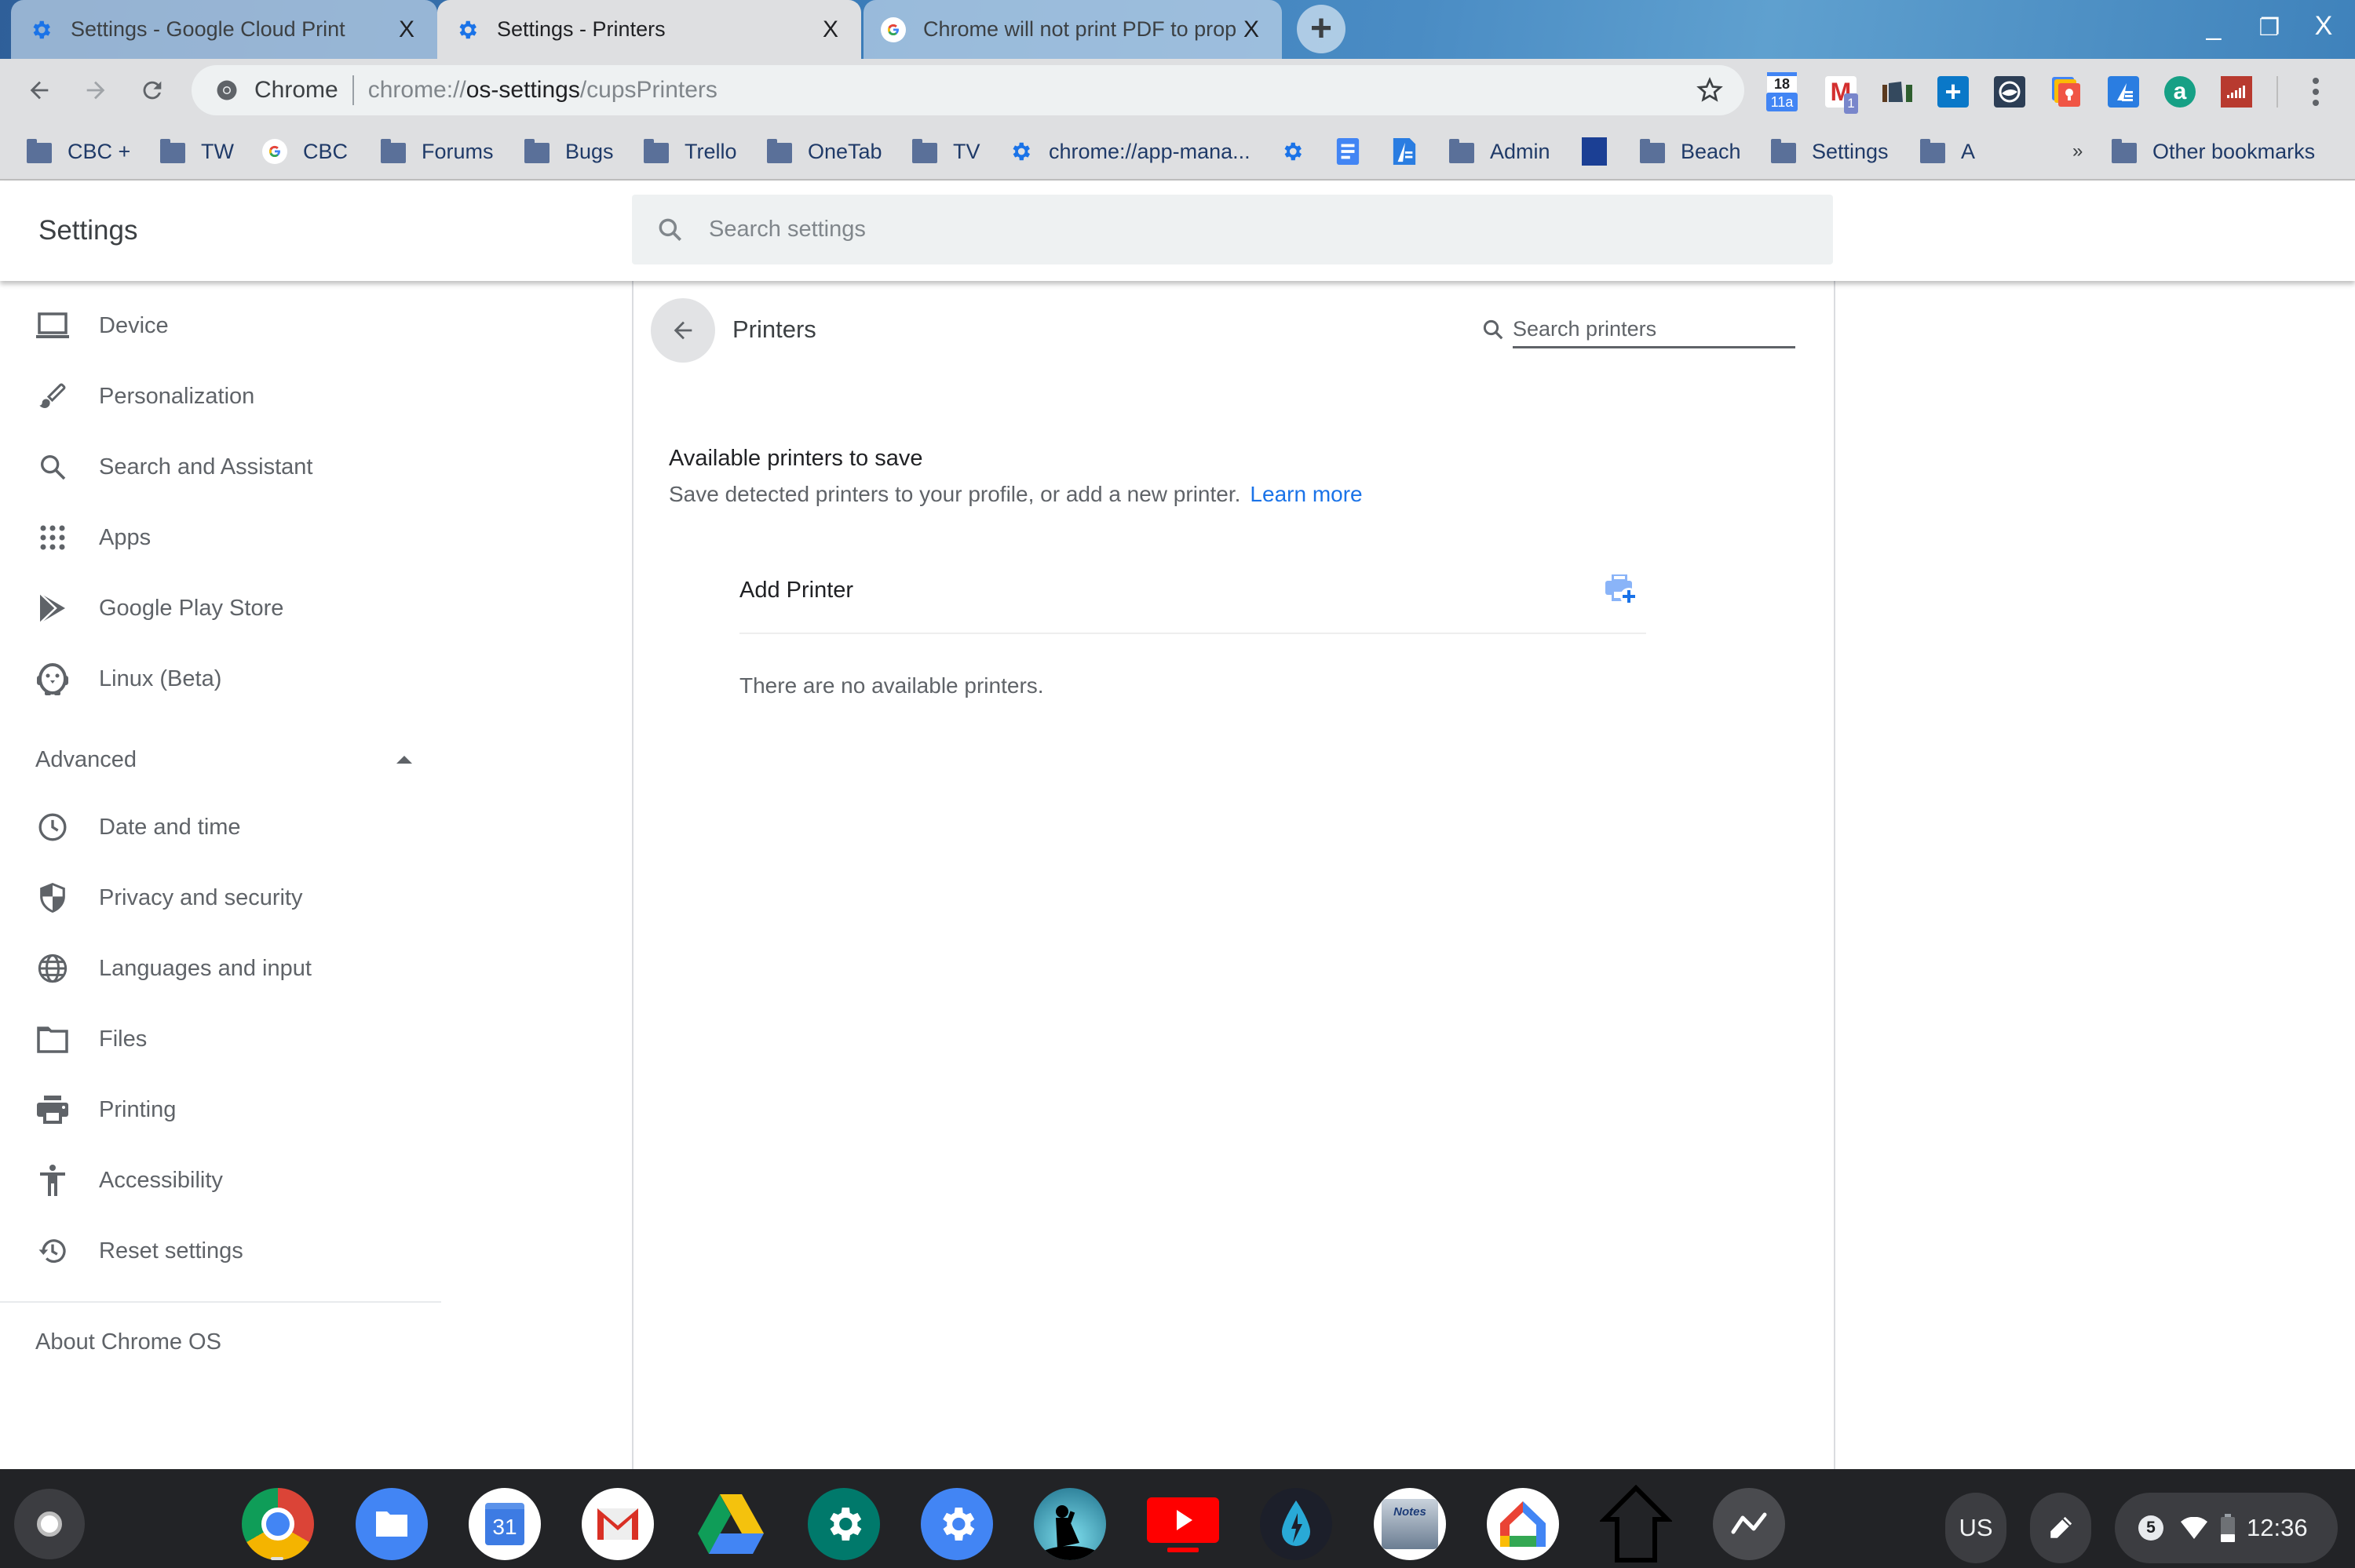 The height and width of the screenshot is (1568, 2355). What do you see at coordinates (824, 151) in the screenshot?
I see `bookmark-onetab: OneTab` at bounding box center [824, 151].